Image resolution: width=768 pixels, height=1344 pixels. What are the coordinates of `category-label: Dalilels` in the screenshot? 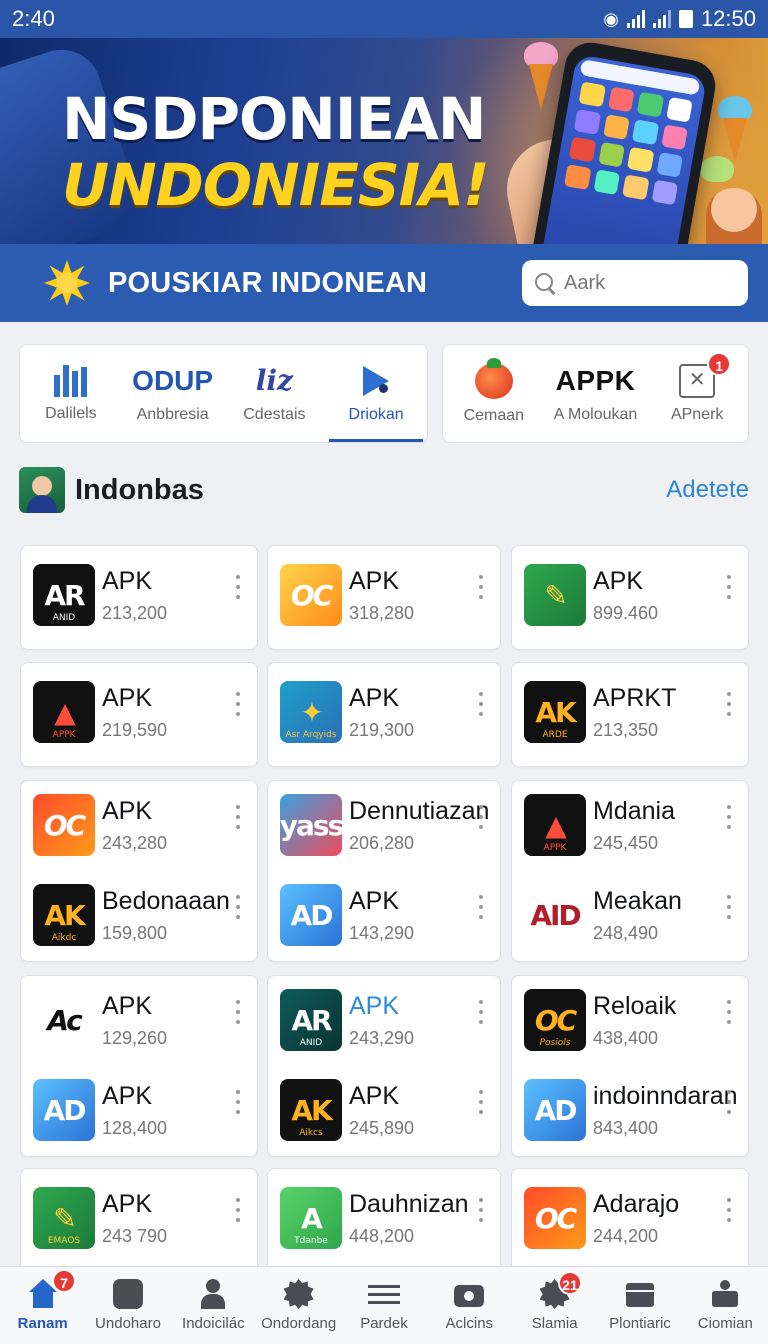 It's located at (71, 413).